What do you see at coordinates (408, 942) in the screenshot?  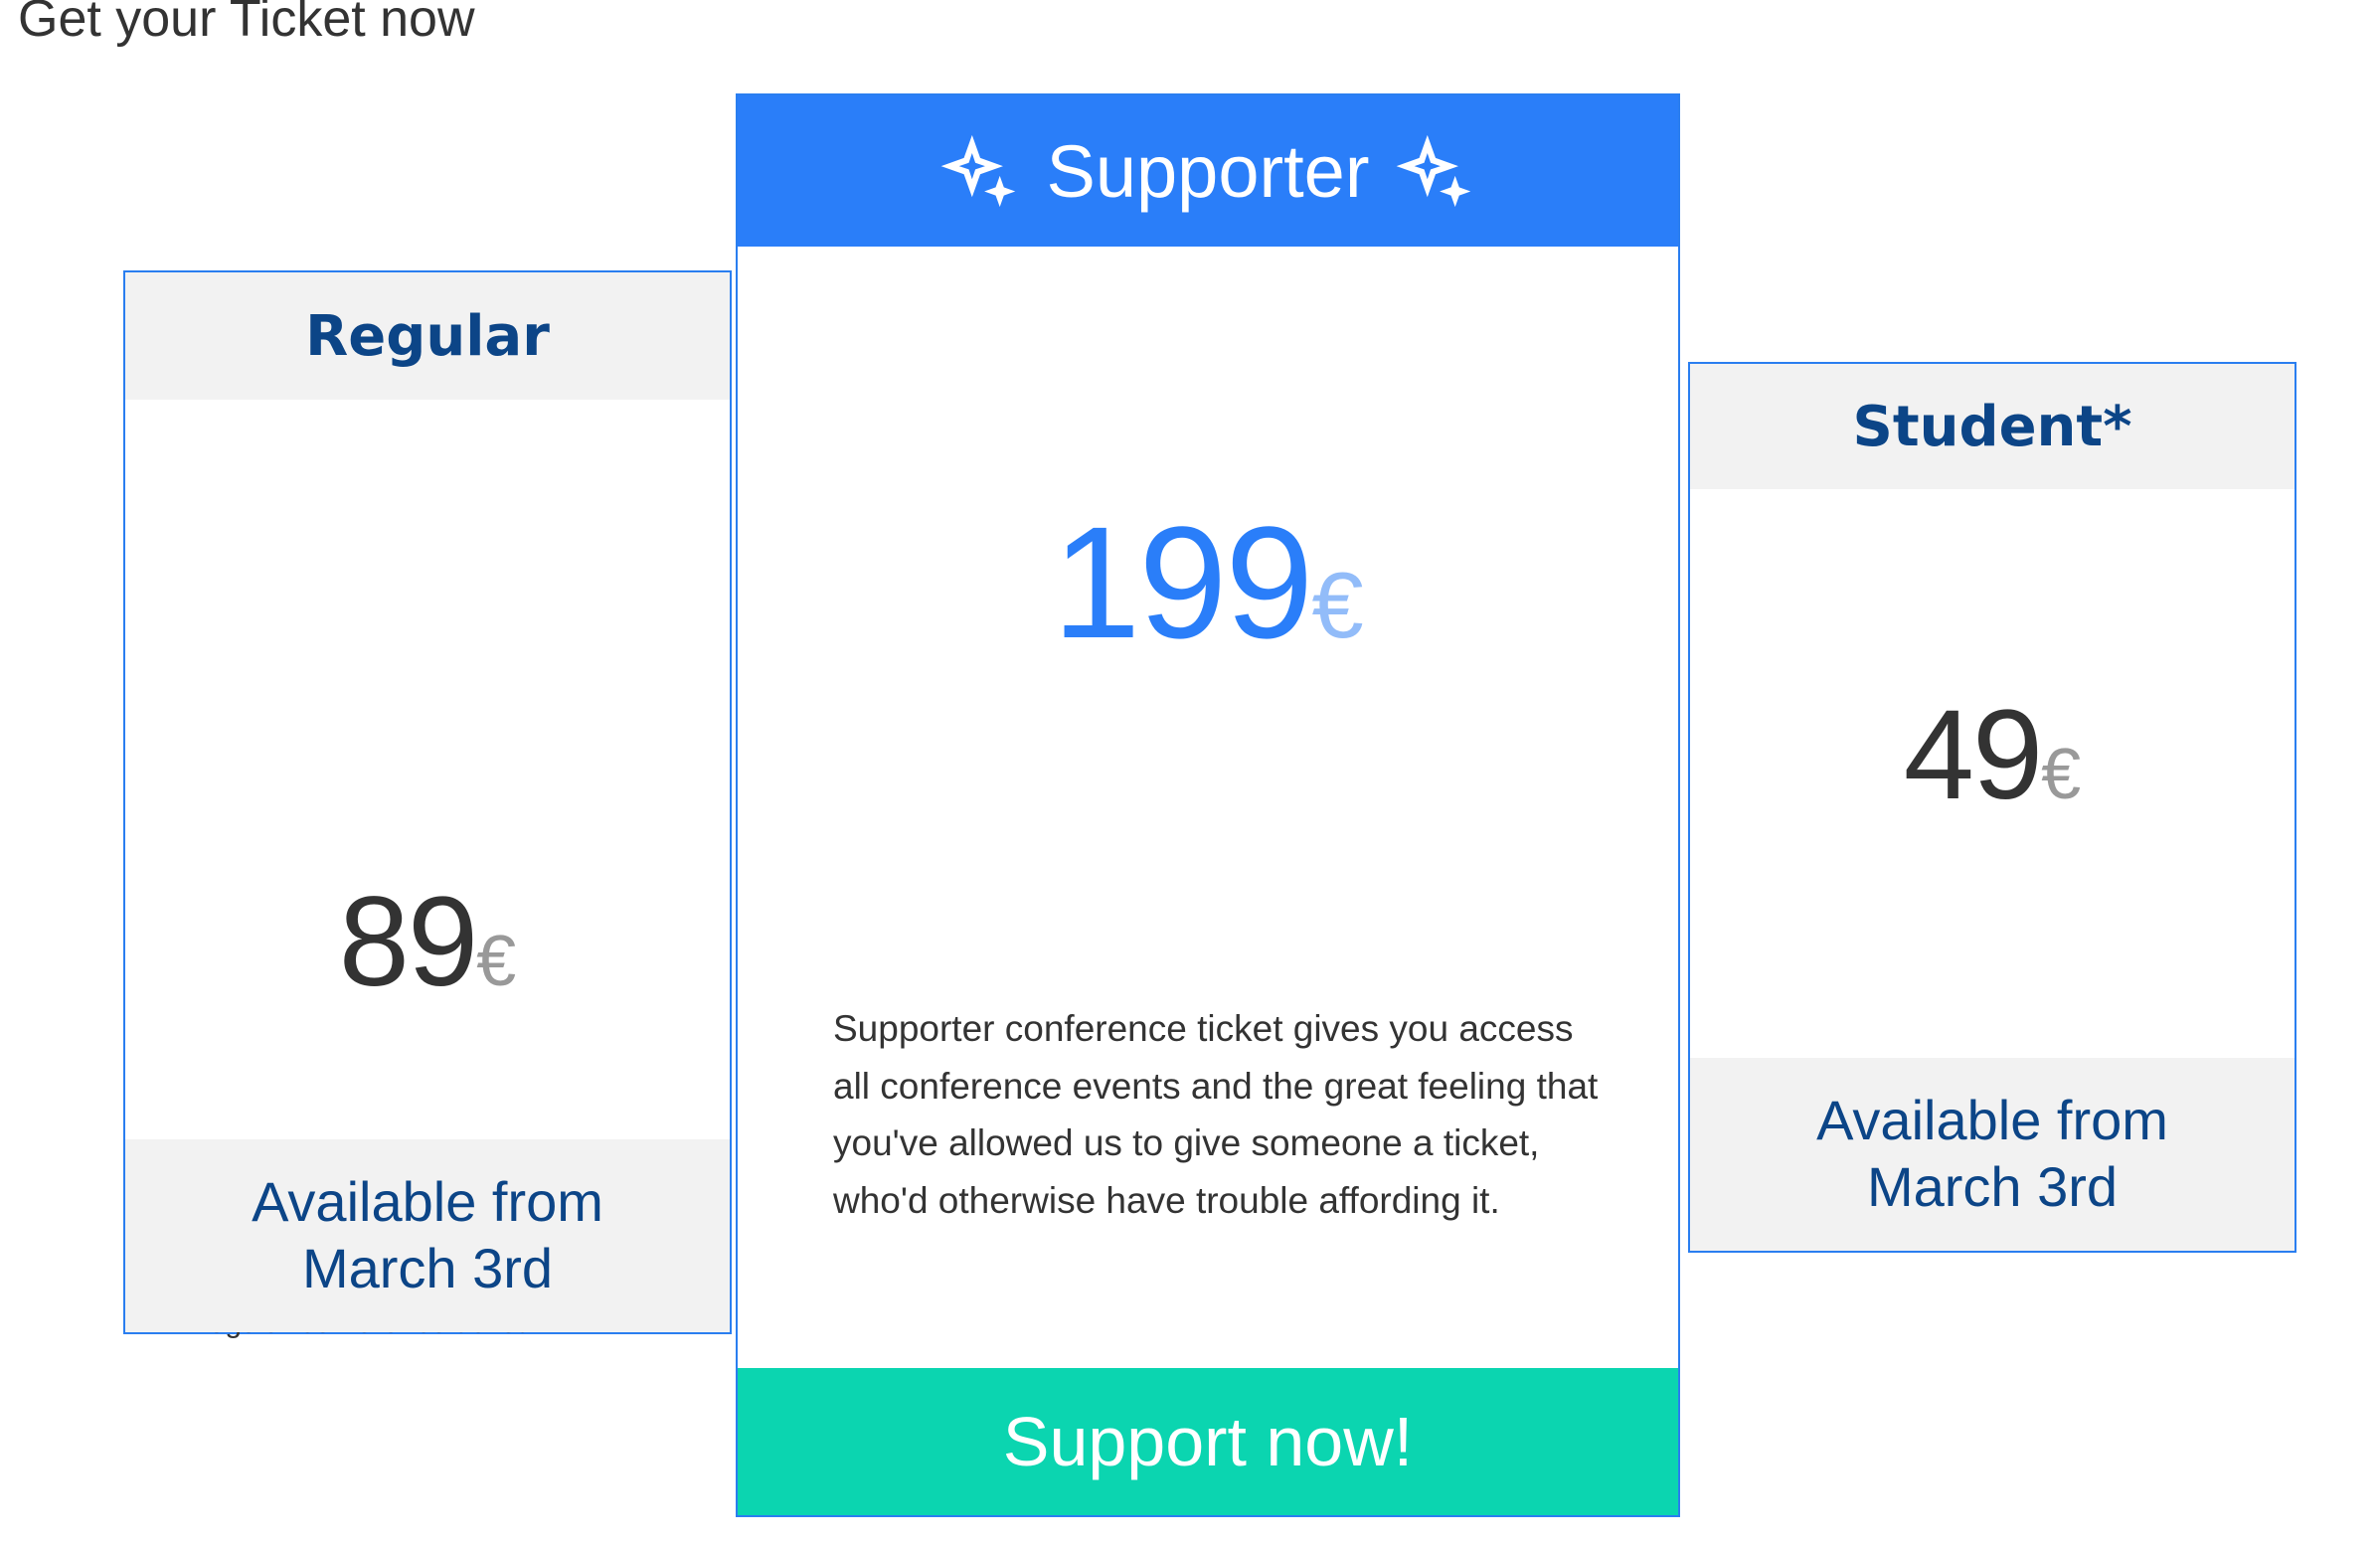 I see `price-amount: 89` at bounding box center [408, 942].